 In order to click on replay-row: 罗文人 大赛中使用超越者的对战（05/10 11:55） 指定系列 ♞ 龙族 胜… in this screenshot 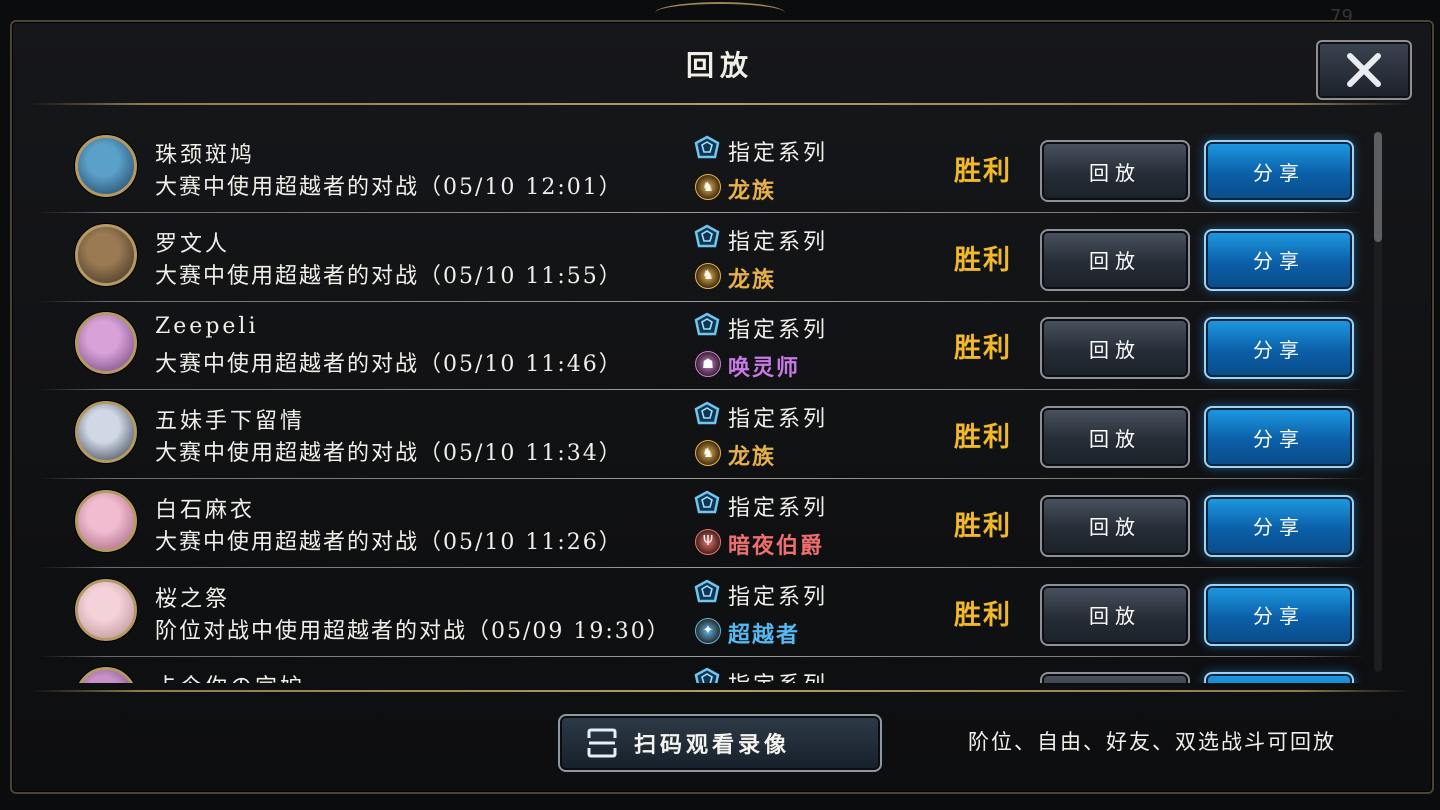, I will do `click(702, 258)`.